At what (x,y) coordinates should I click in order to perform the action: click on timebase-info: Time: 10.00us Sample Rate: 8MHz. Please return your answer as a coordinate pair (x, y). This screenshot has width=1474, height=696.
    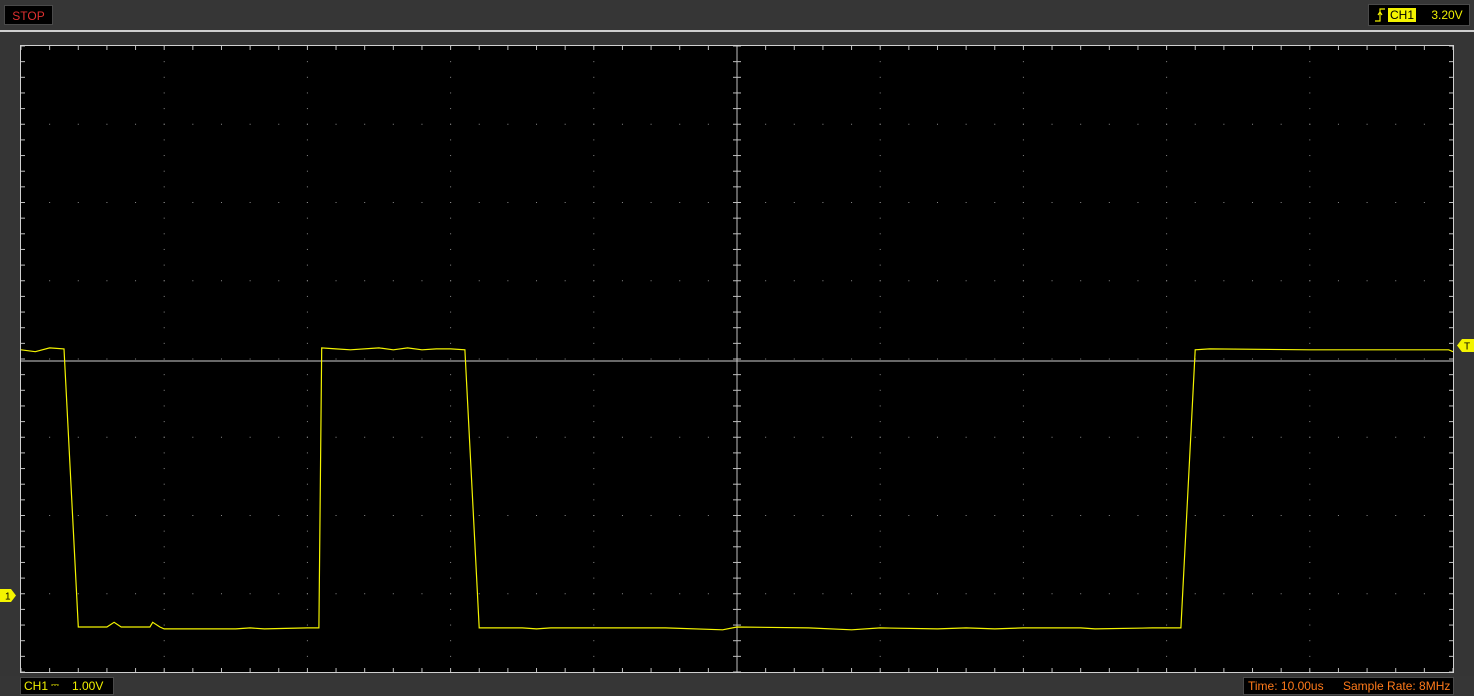
    Looking at the image, I should click on (1348, 686).